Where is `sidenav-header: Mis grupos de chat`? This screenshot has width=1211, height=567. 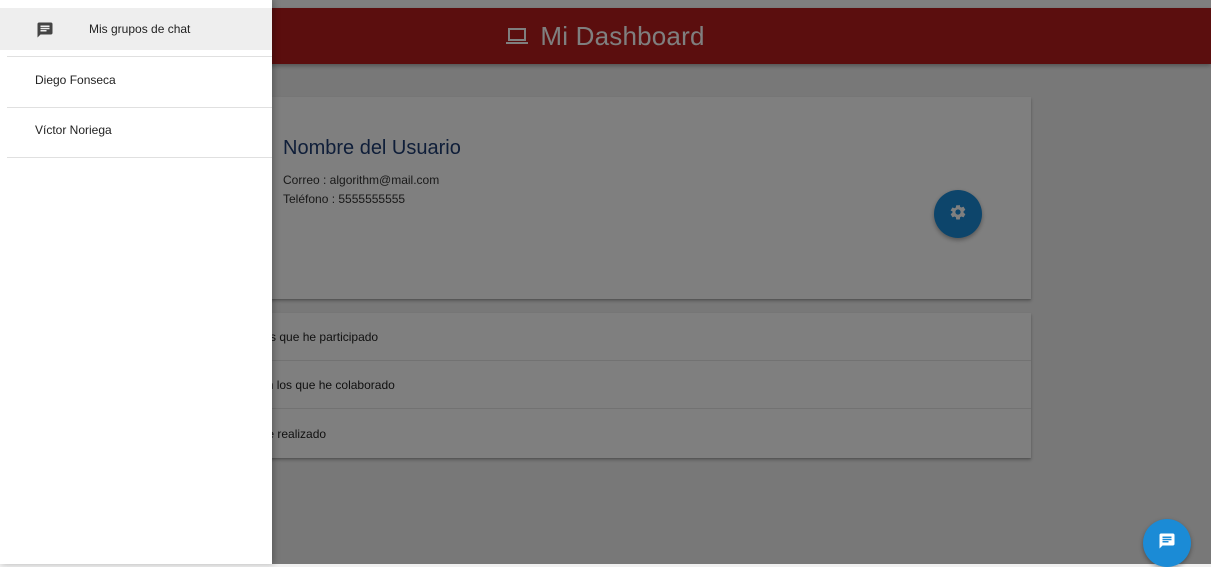
sidenav-header: Mis grupos de chat is located at coordinates (136, 29).